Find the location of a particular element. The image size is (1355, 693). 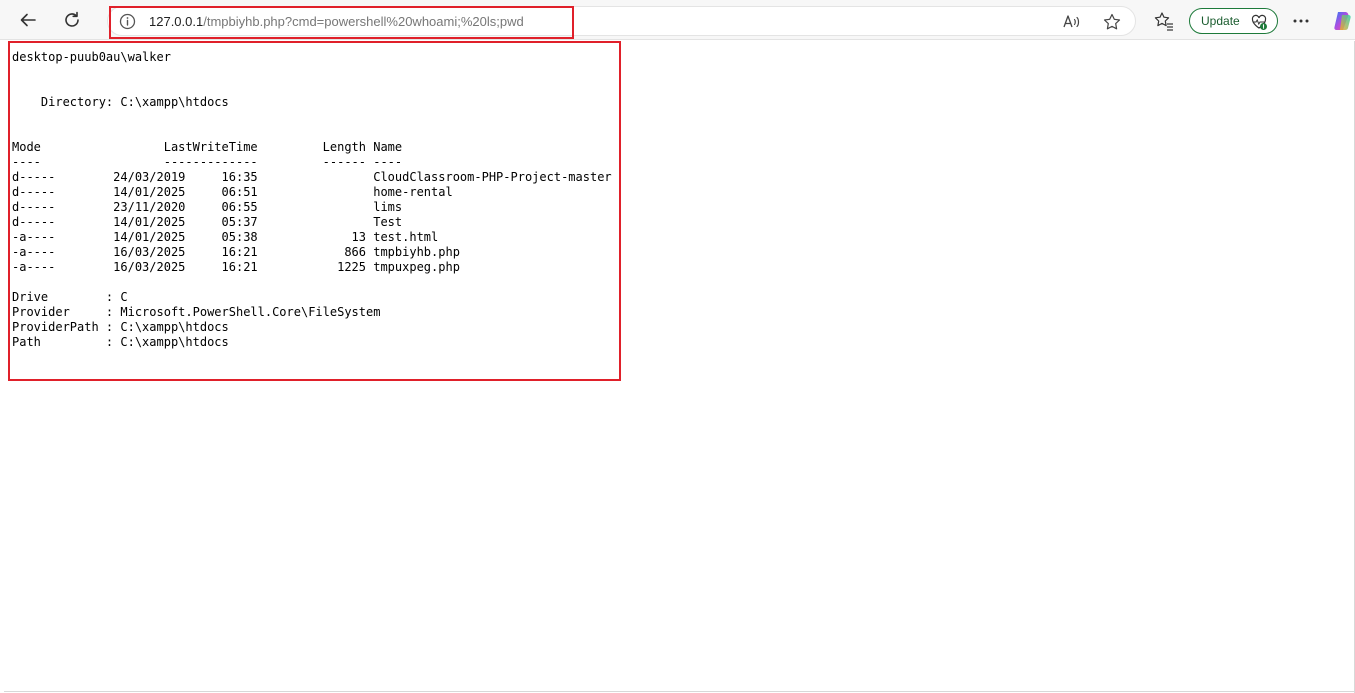

output-line: d----- 23/11/2020 06:55 lims is located at coordinates (207, 207).